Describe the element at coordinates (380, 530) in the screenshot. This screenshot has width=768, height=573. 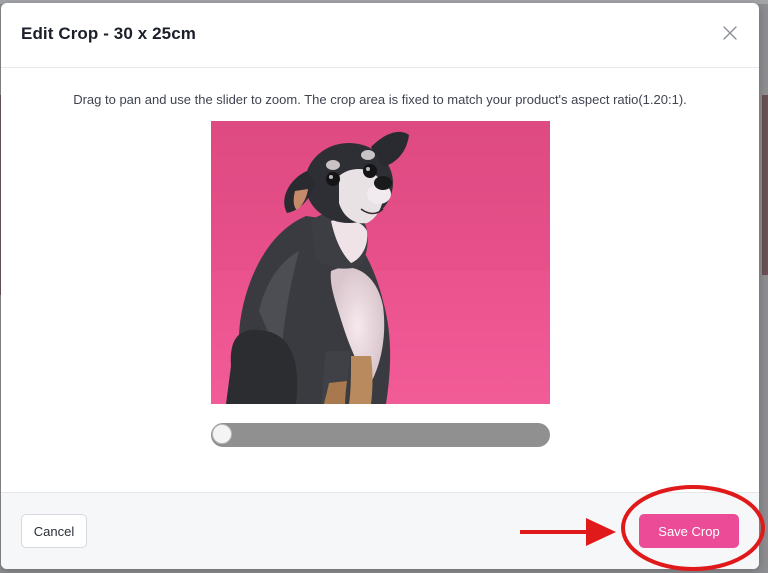
I see `modal-footer: Cancel Save Crop` at that location.